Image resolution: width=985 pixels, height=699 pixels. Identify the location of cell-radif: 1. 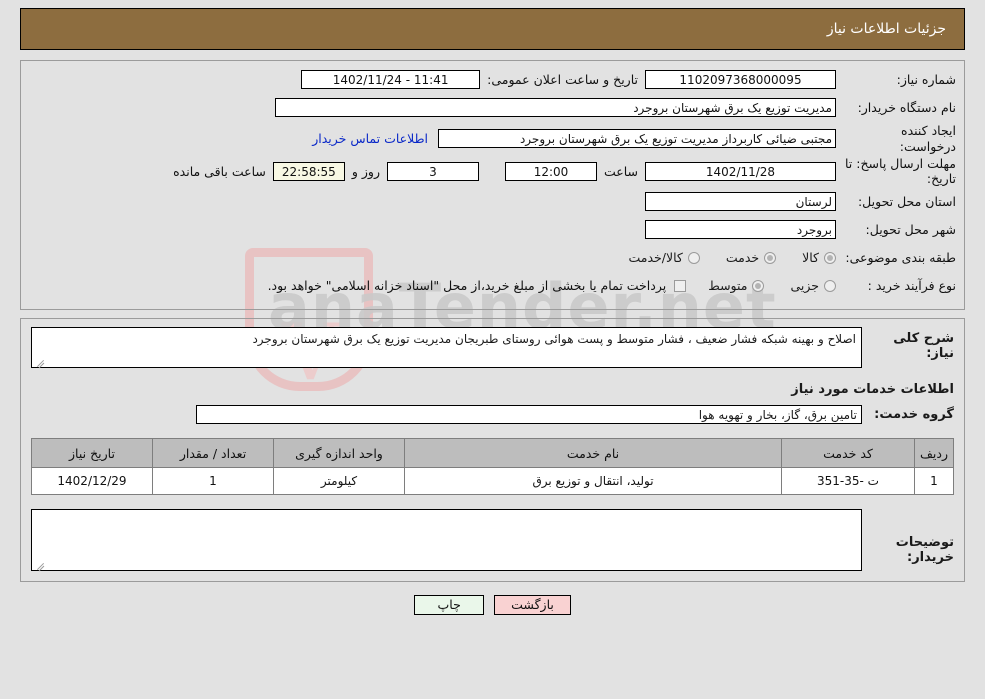
(934, 481).